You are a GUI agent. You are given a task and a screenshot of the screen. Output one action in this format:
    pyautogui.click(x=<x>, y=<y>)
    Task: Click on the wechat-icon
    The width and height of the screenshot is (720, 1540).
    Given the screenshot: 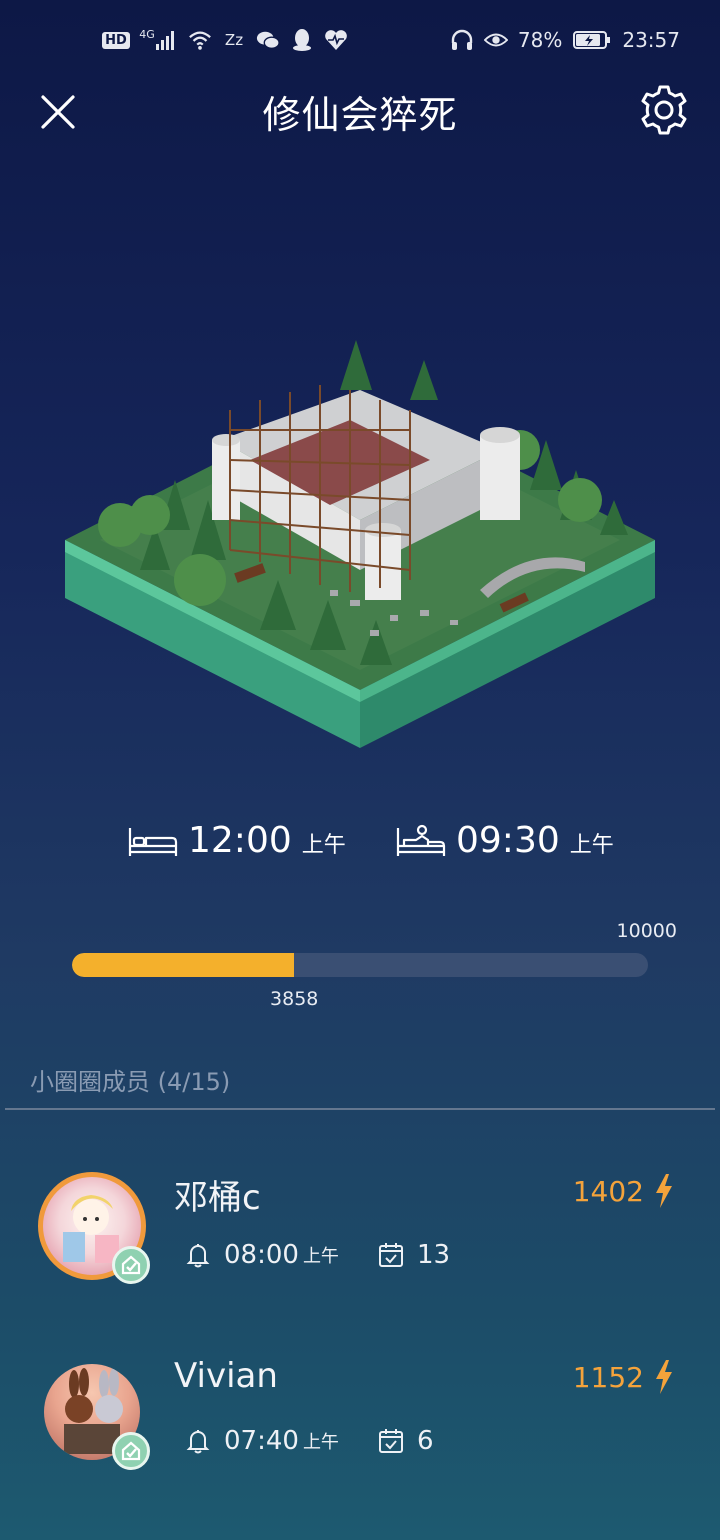 What is the action you would take?
    pyautogui.click(x=268, y=40)
    